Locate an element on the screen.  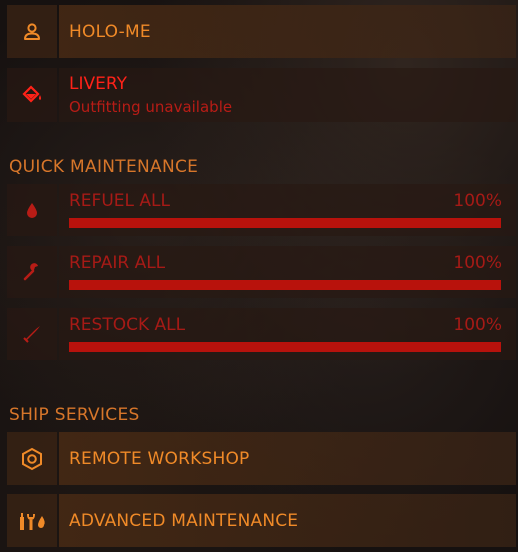
refuel-all-button: REFUEL ALL 100% is located at coordinates (261, 210).